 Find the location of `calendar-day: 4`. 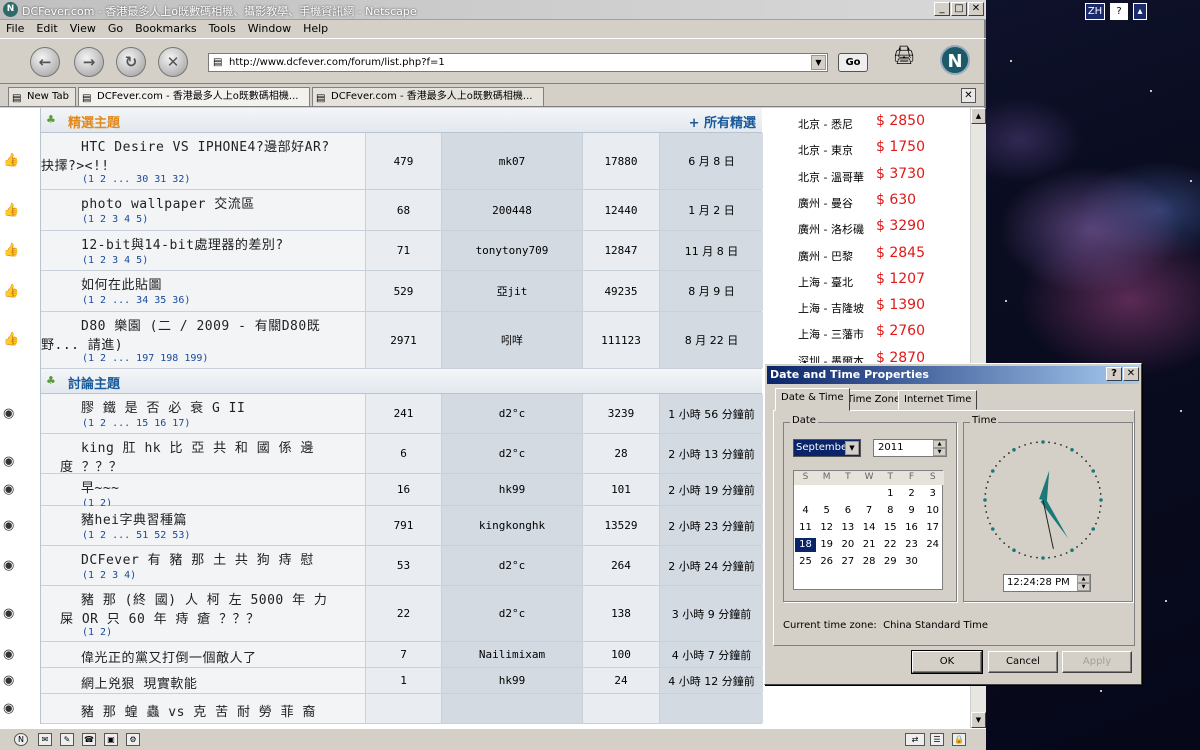

calendar-day: 4 is located at coordinates (805, 511).